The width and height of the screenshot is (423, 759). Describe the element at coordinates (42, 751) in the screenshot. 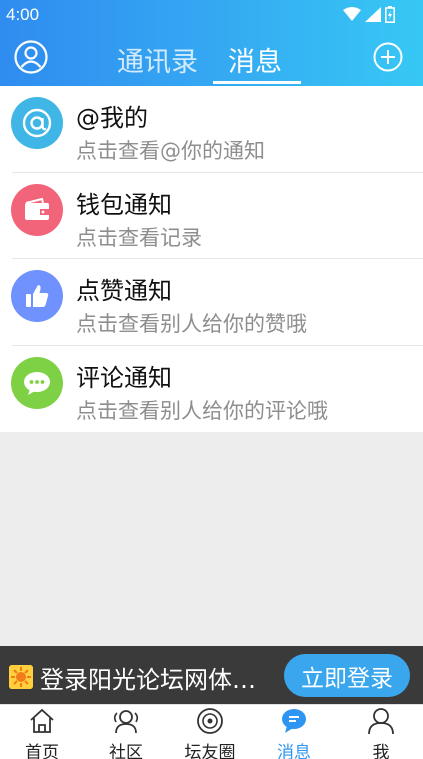

I see `nav-label: 首页` at that location.